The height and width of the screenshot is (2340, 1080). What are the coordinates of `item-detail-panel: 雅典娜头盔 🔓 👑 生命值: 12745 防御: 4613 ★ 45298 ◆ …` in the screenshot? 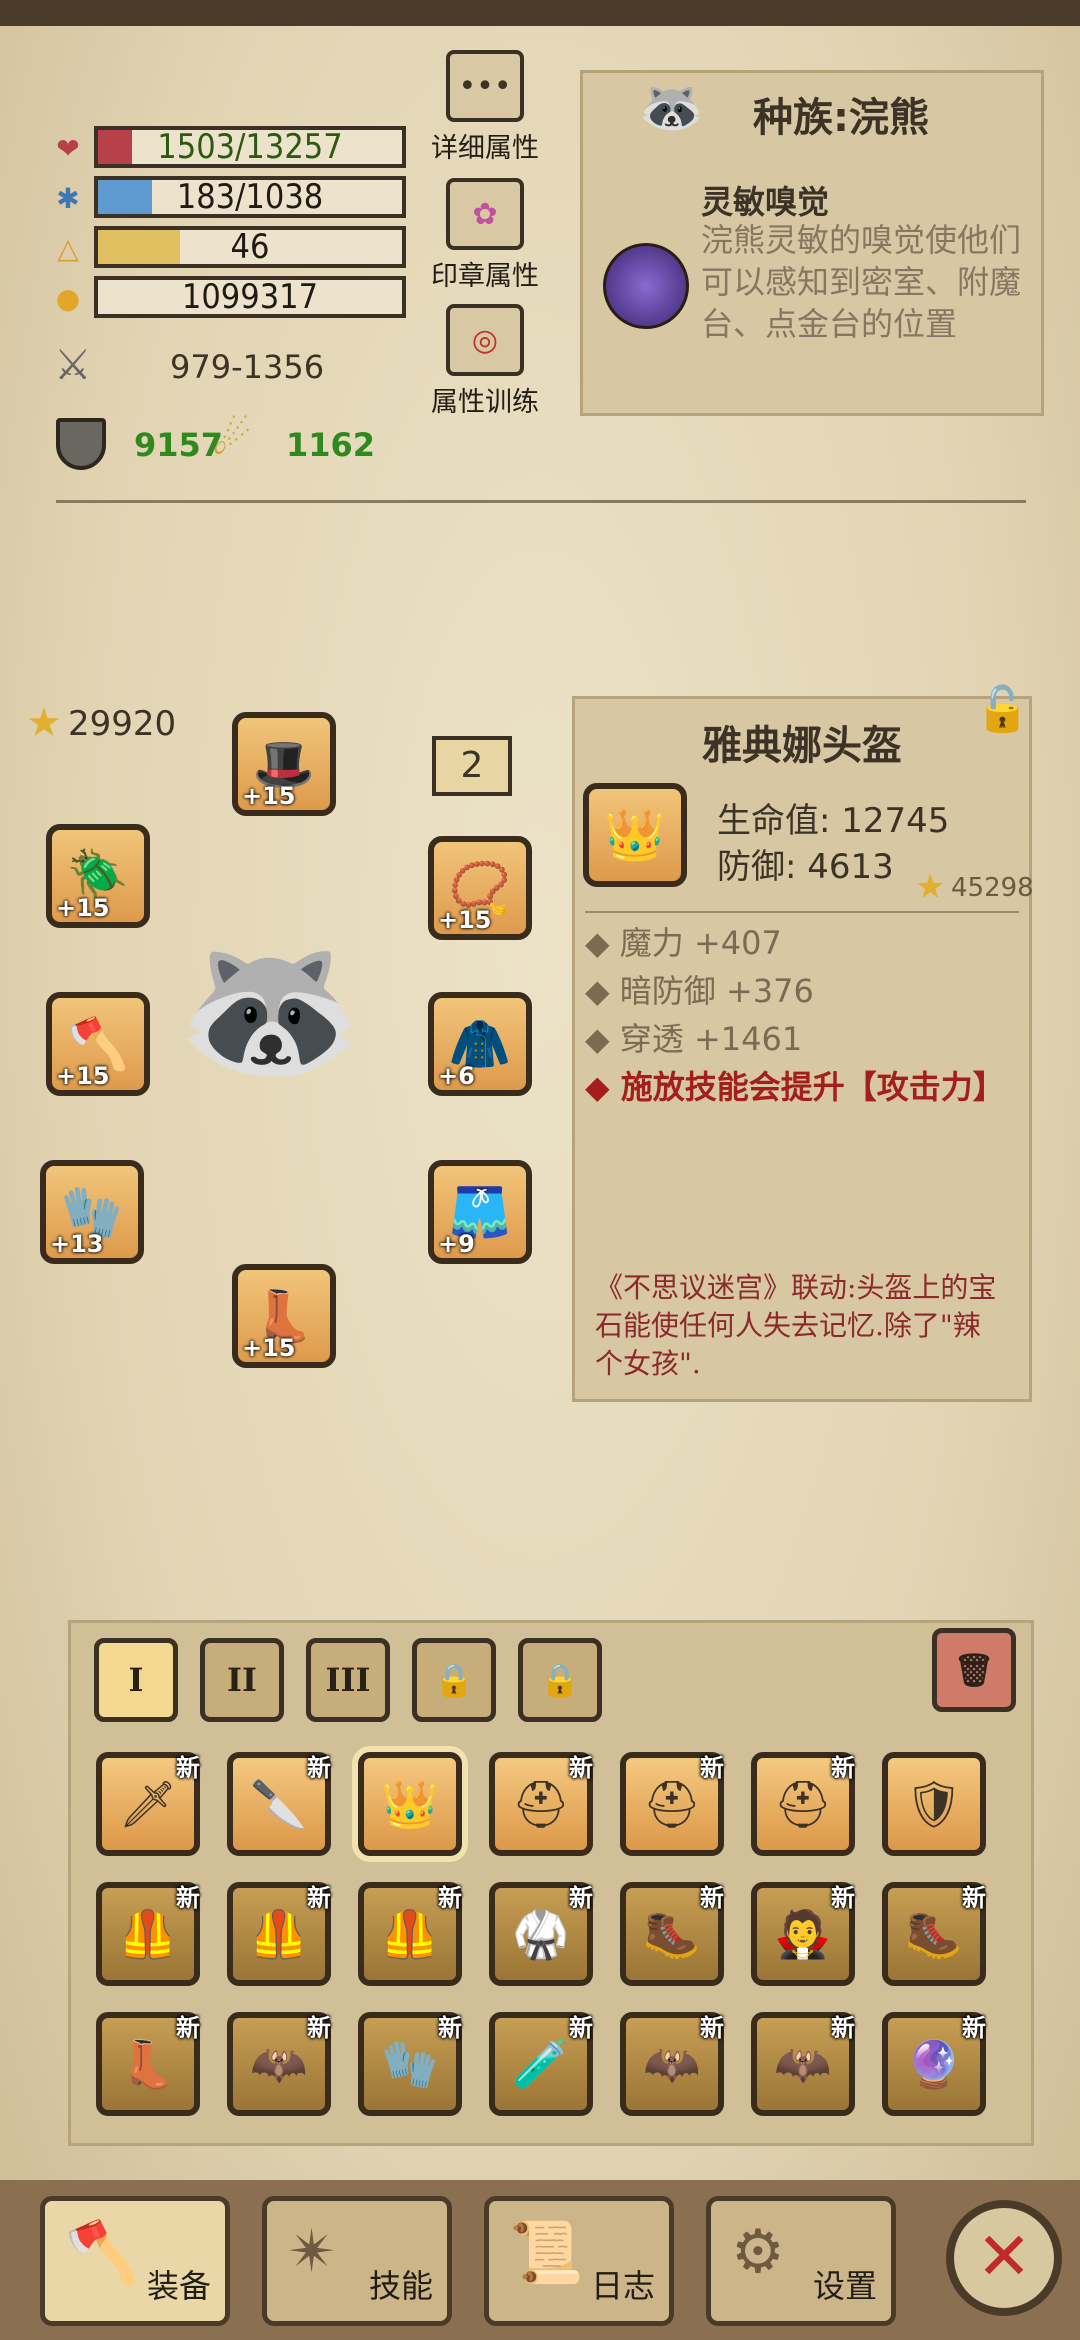 It's located at (803, 1043).